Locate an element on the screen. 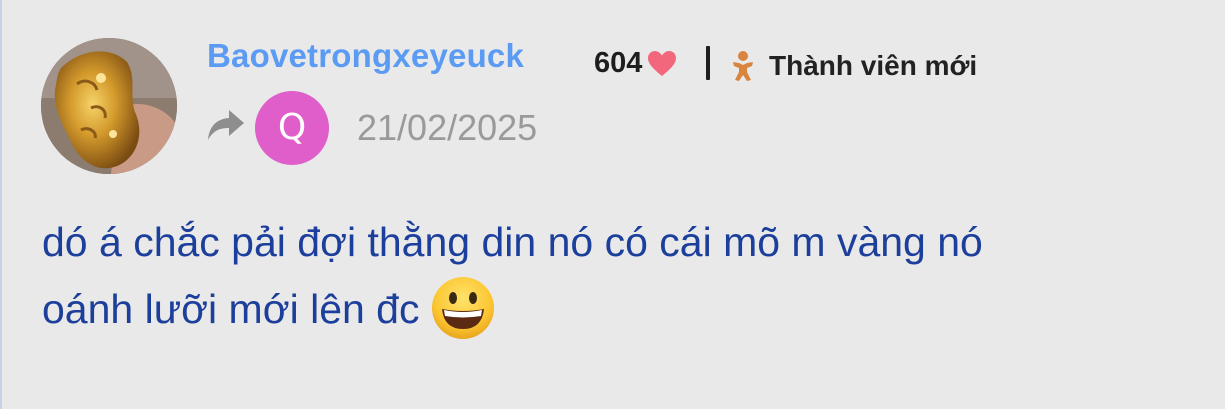 This screenshot has height=409, width=1225. user-avatar is located at coordinates (109, 106).